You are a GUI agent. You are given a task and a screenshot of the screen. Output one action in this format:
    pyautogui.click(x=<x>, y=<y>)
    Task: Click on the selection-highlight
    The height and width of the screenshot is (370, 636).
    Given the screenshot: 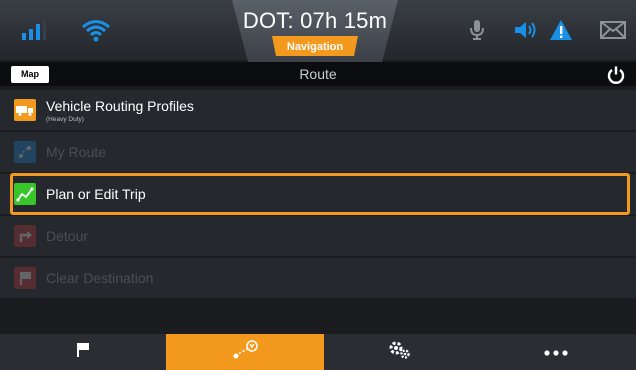 What is the action you would take?
    pyautogui.click(x=320, y=194)
    